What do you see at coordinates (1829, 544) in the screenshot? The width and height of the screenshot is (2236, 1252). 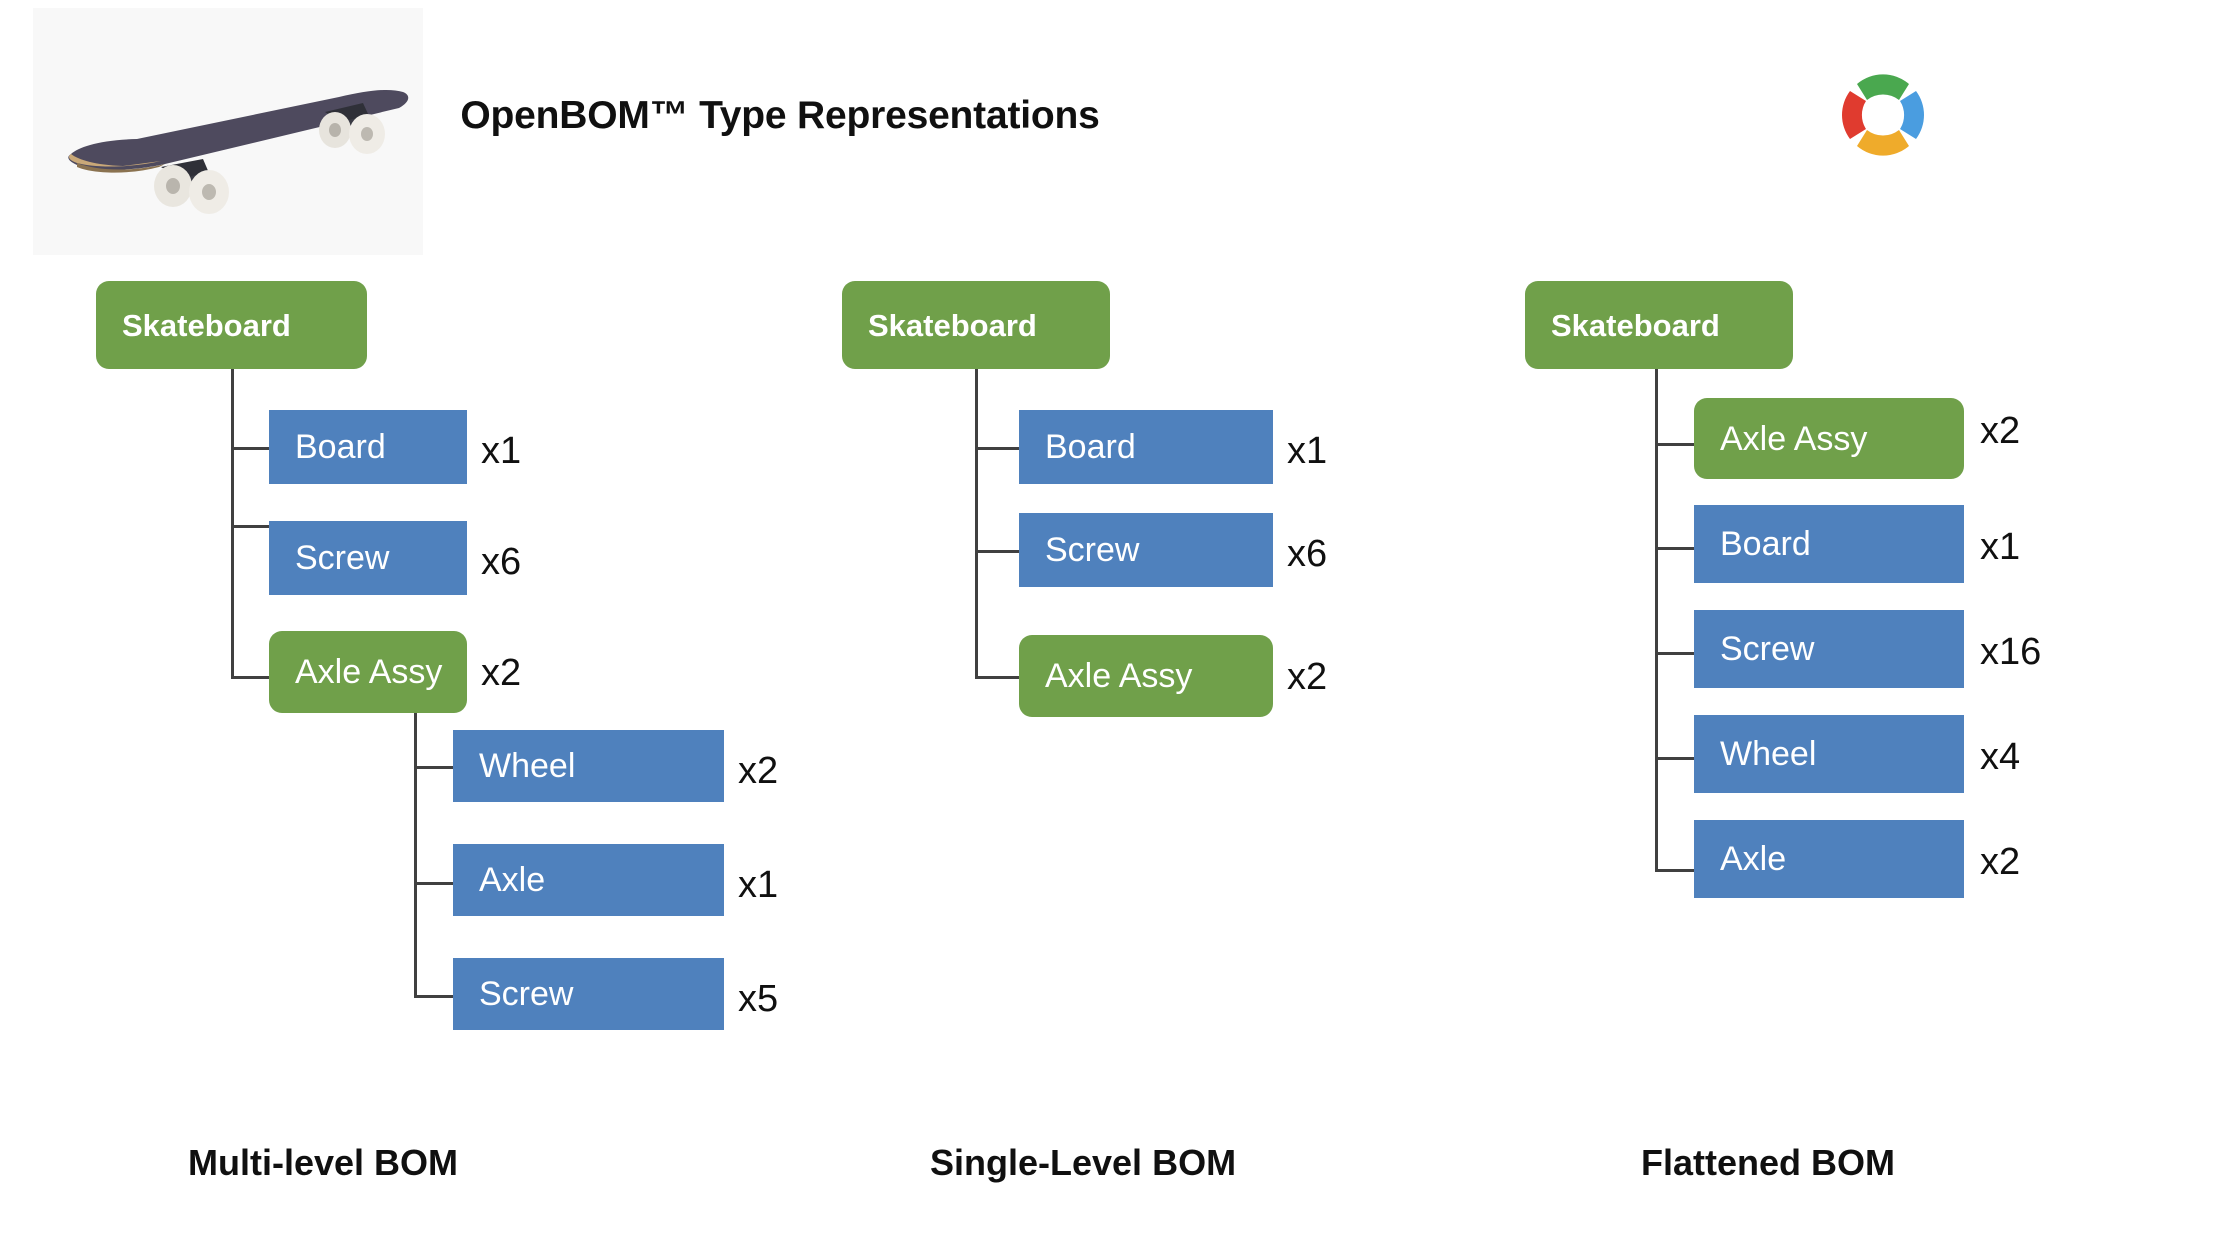 I see `node-board-flat: Board` at bounding box center [1829, 544].